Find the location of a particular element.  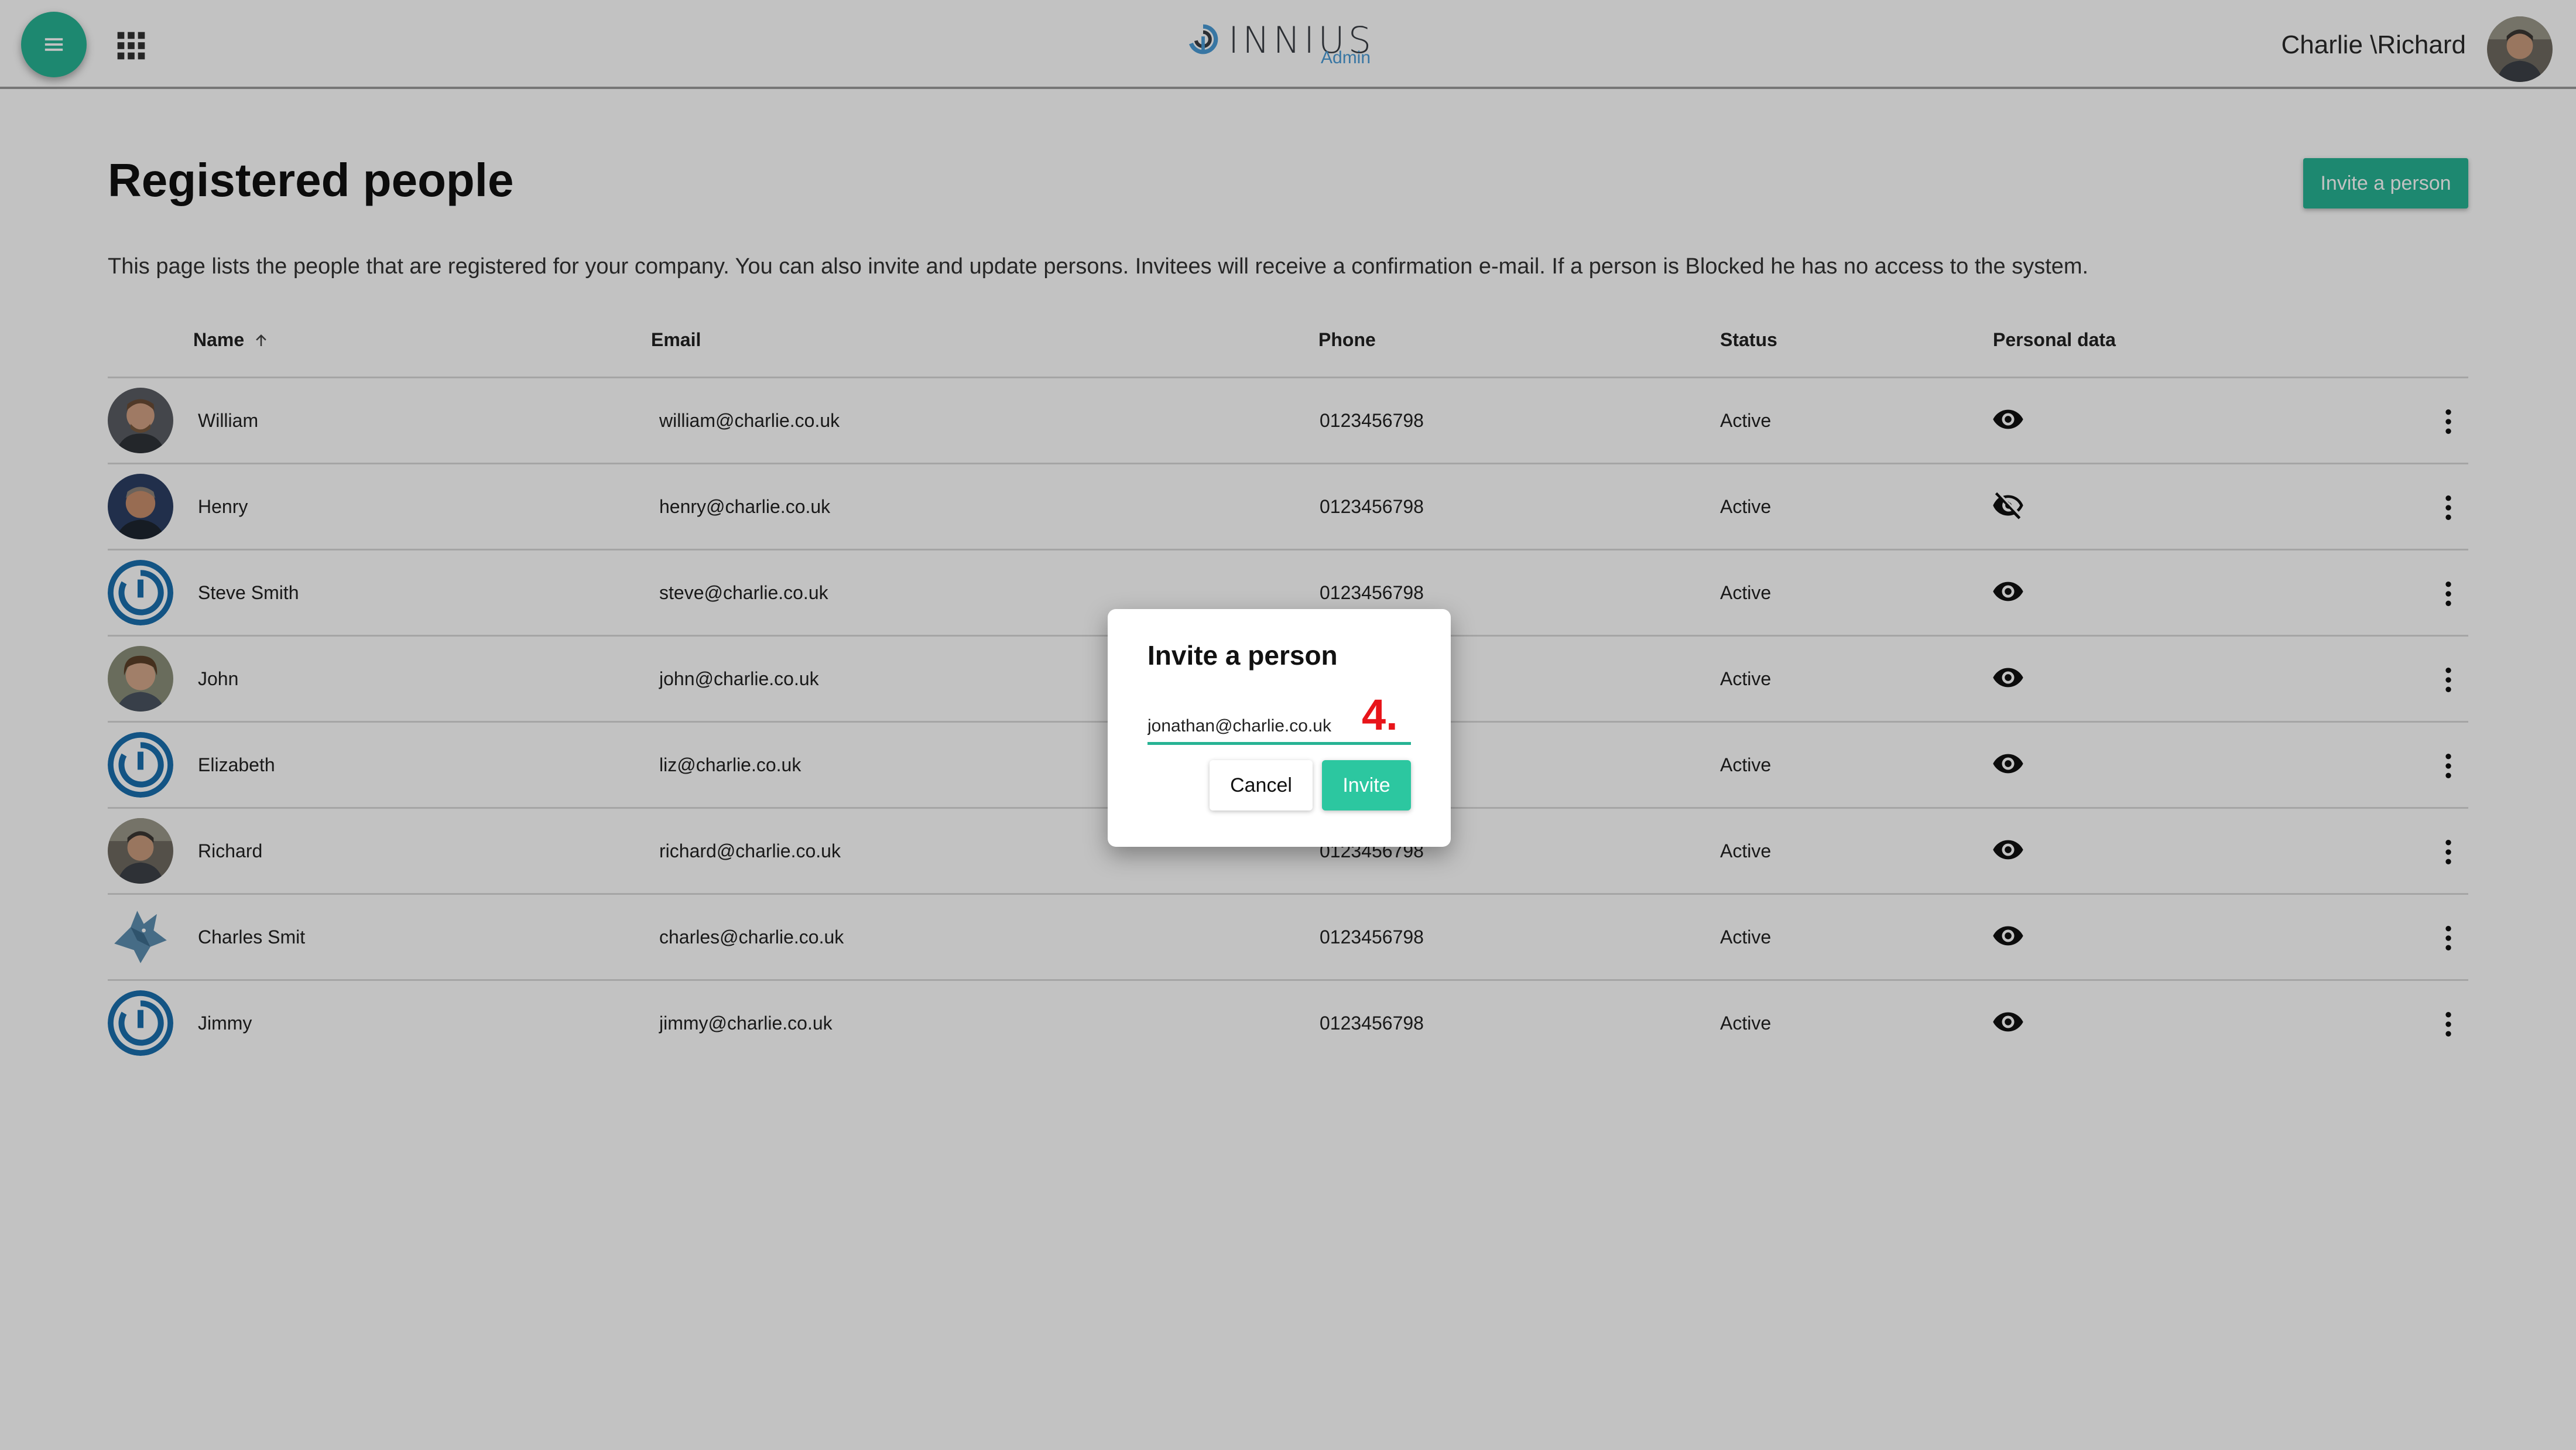

invite-dialog: Invite a person 4. Cancel Invite is located at coordinates (1279, 728).